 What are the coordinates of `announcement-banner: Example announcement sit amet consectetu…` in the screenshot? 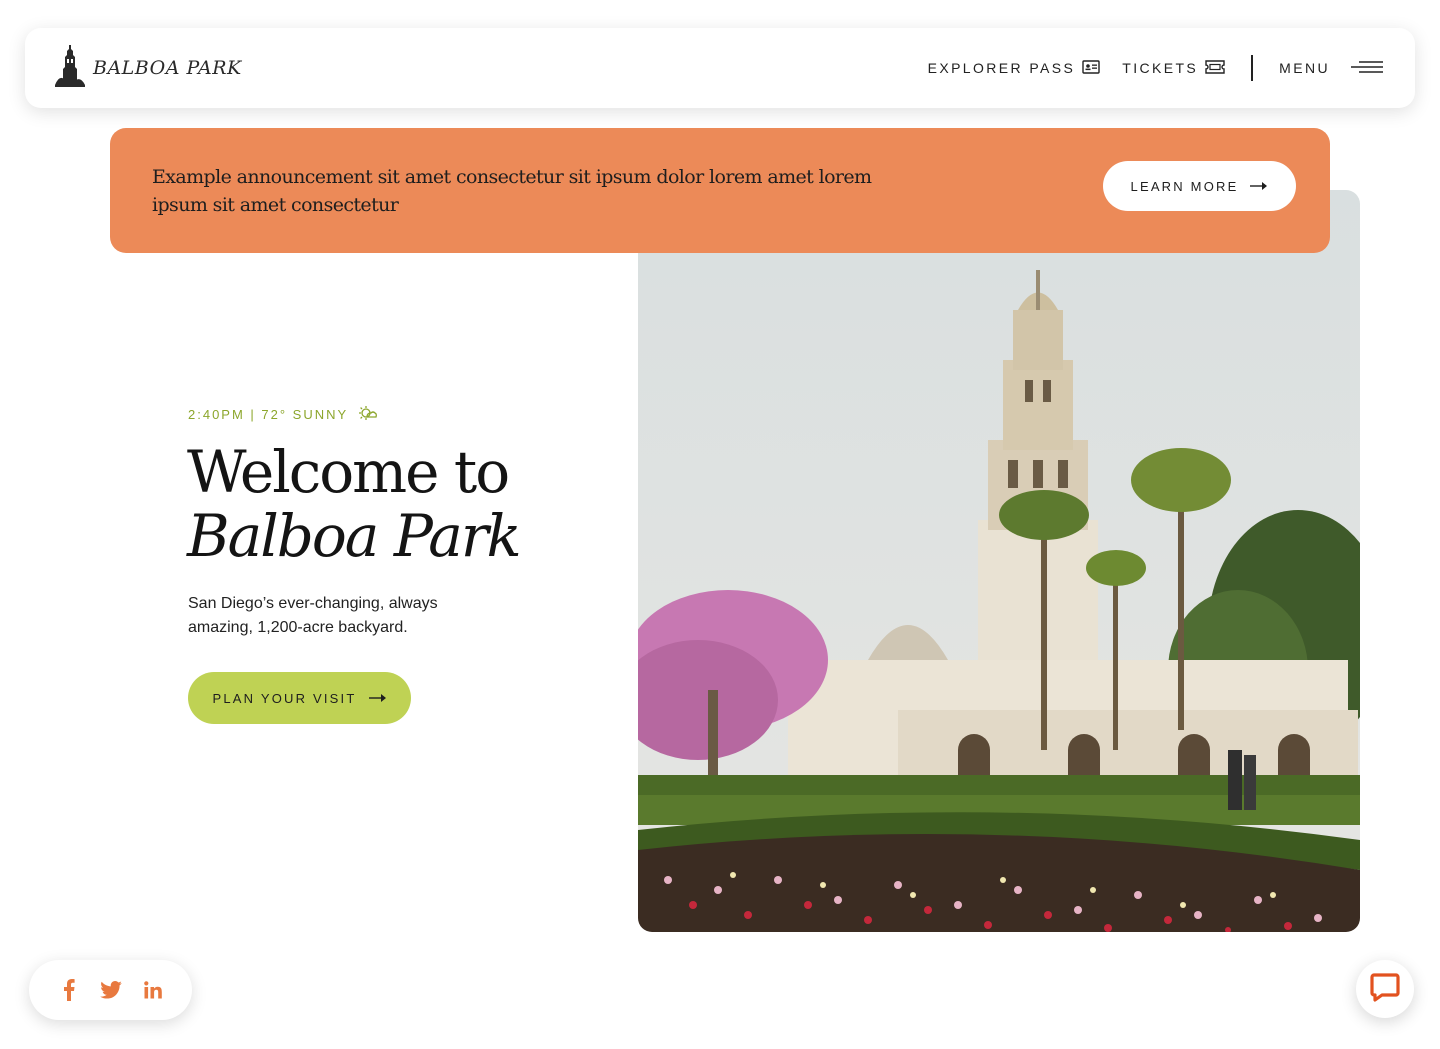 It's located at (720, 190).